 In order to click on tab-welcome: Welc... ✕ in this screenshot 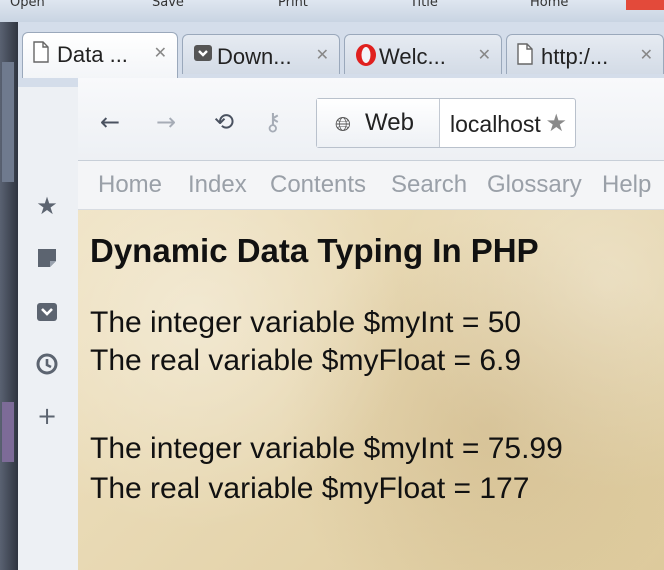, I will do `click(423, 54)`.